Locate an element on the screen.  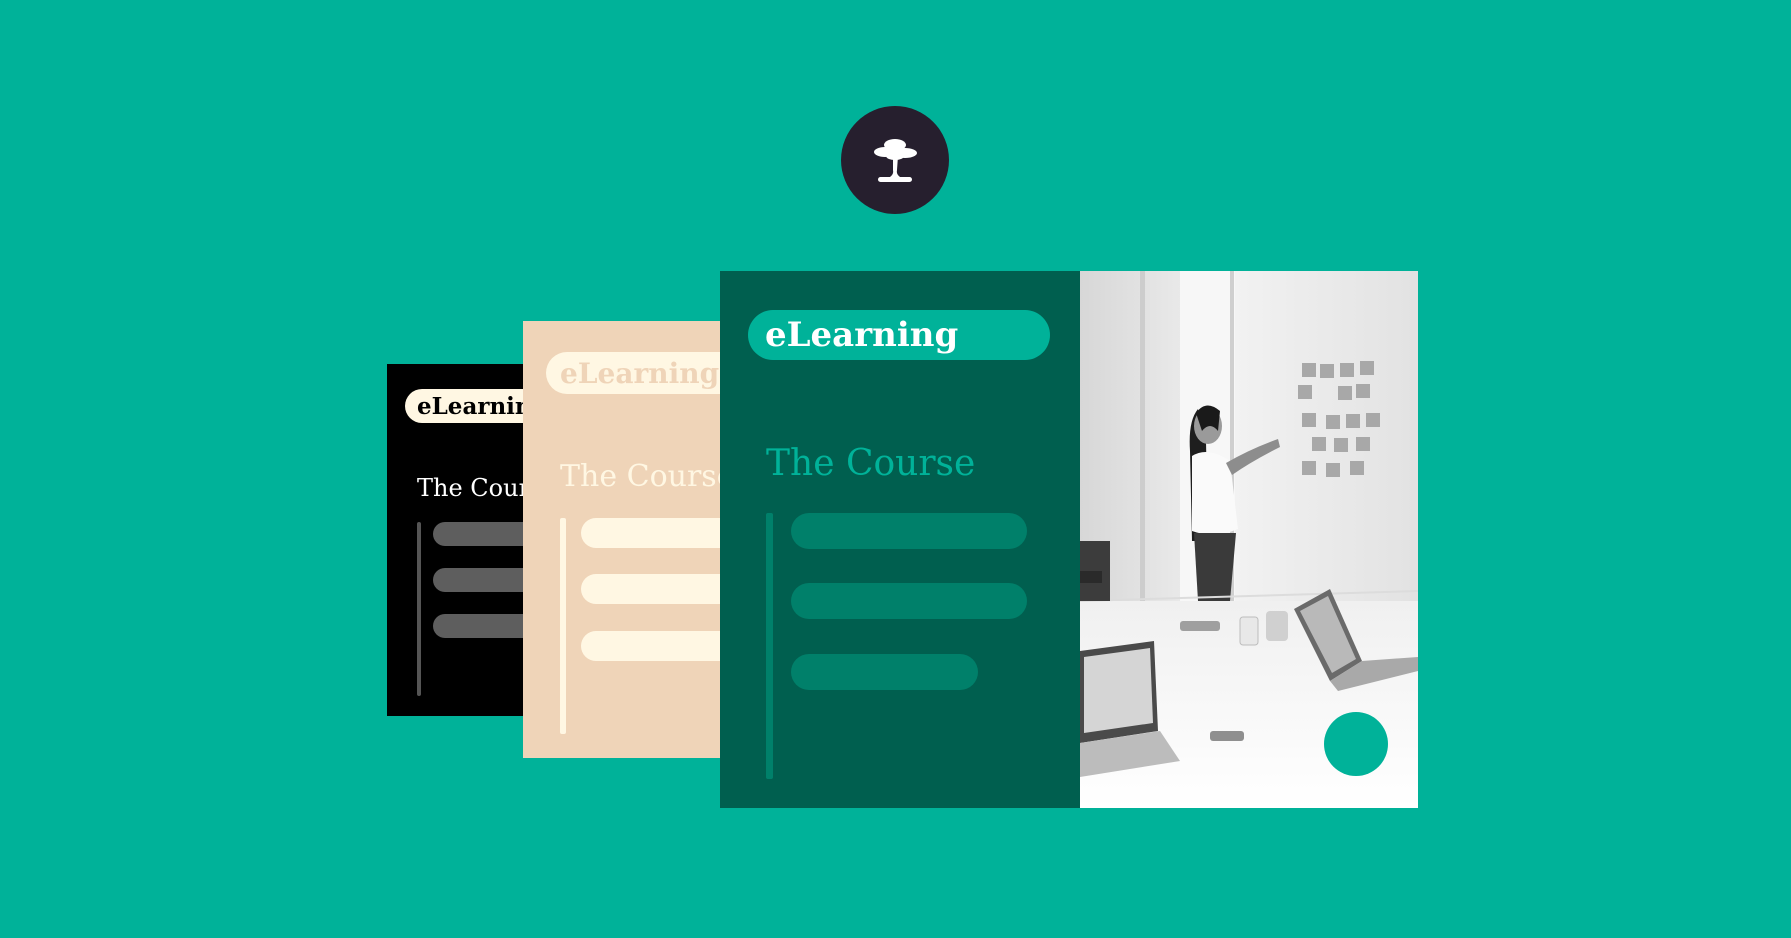
theme-card-black: eLearning The Course is located at coordinates (457, 540).